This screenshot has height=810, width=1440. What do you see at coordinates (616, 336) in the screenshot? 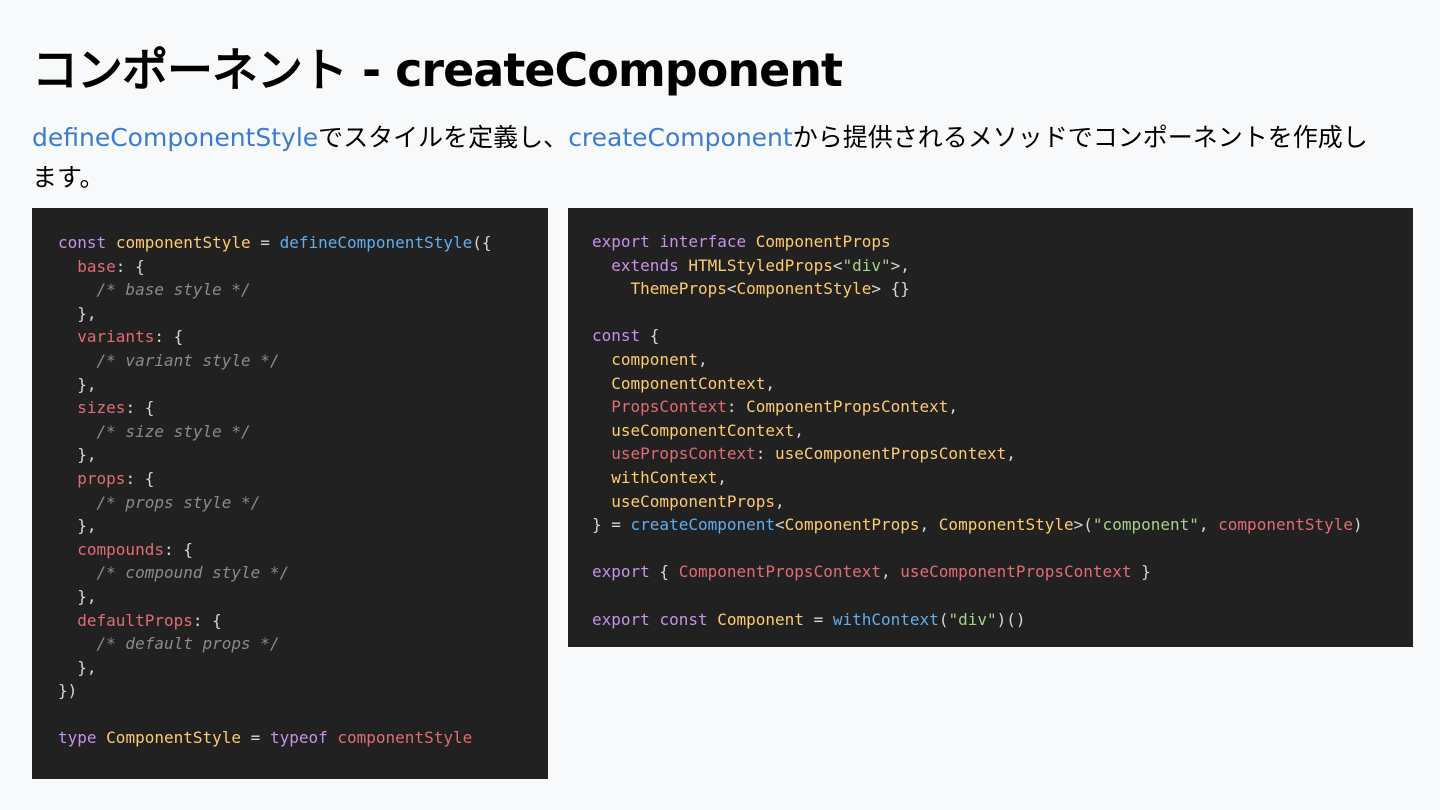
I see `code-token: const` at bounding box center [616, 336].